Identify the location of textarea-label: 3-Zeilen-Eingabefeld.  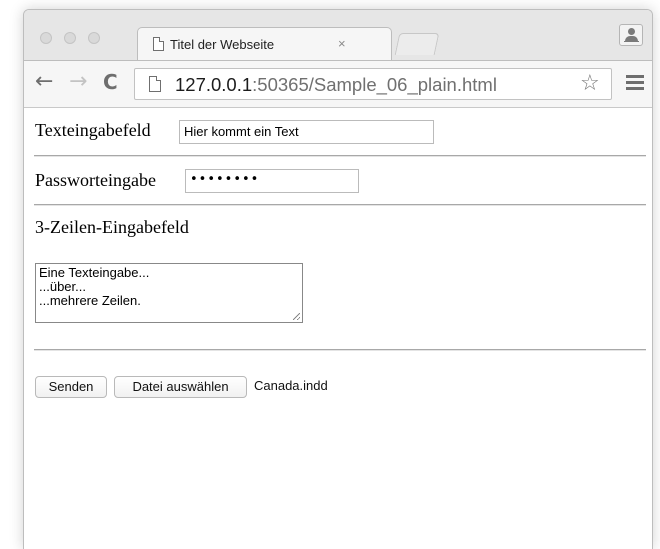
(112, 227).